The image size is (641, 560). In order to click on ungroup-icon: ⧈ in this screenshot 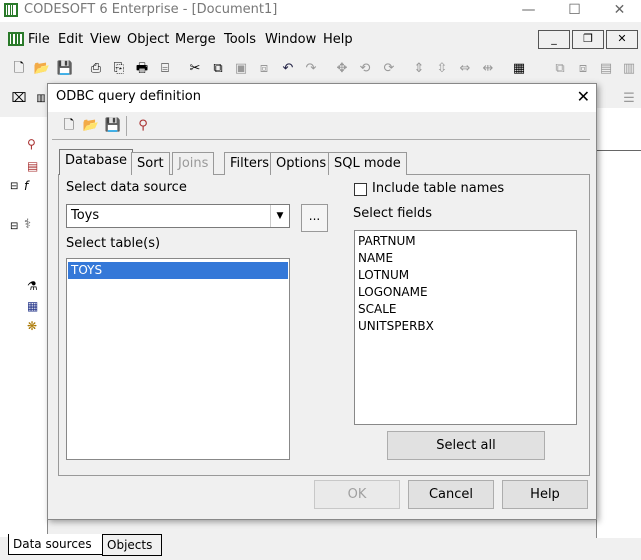, I will do `click(583, 69)`.